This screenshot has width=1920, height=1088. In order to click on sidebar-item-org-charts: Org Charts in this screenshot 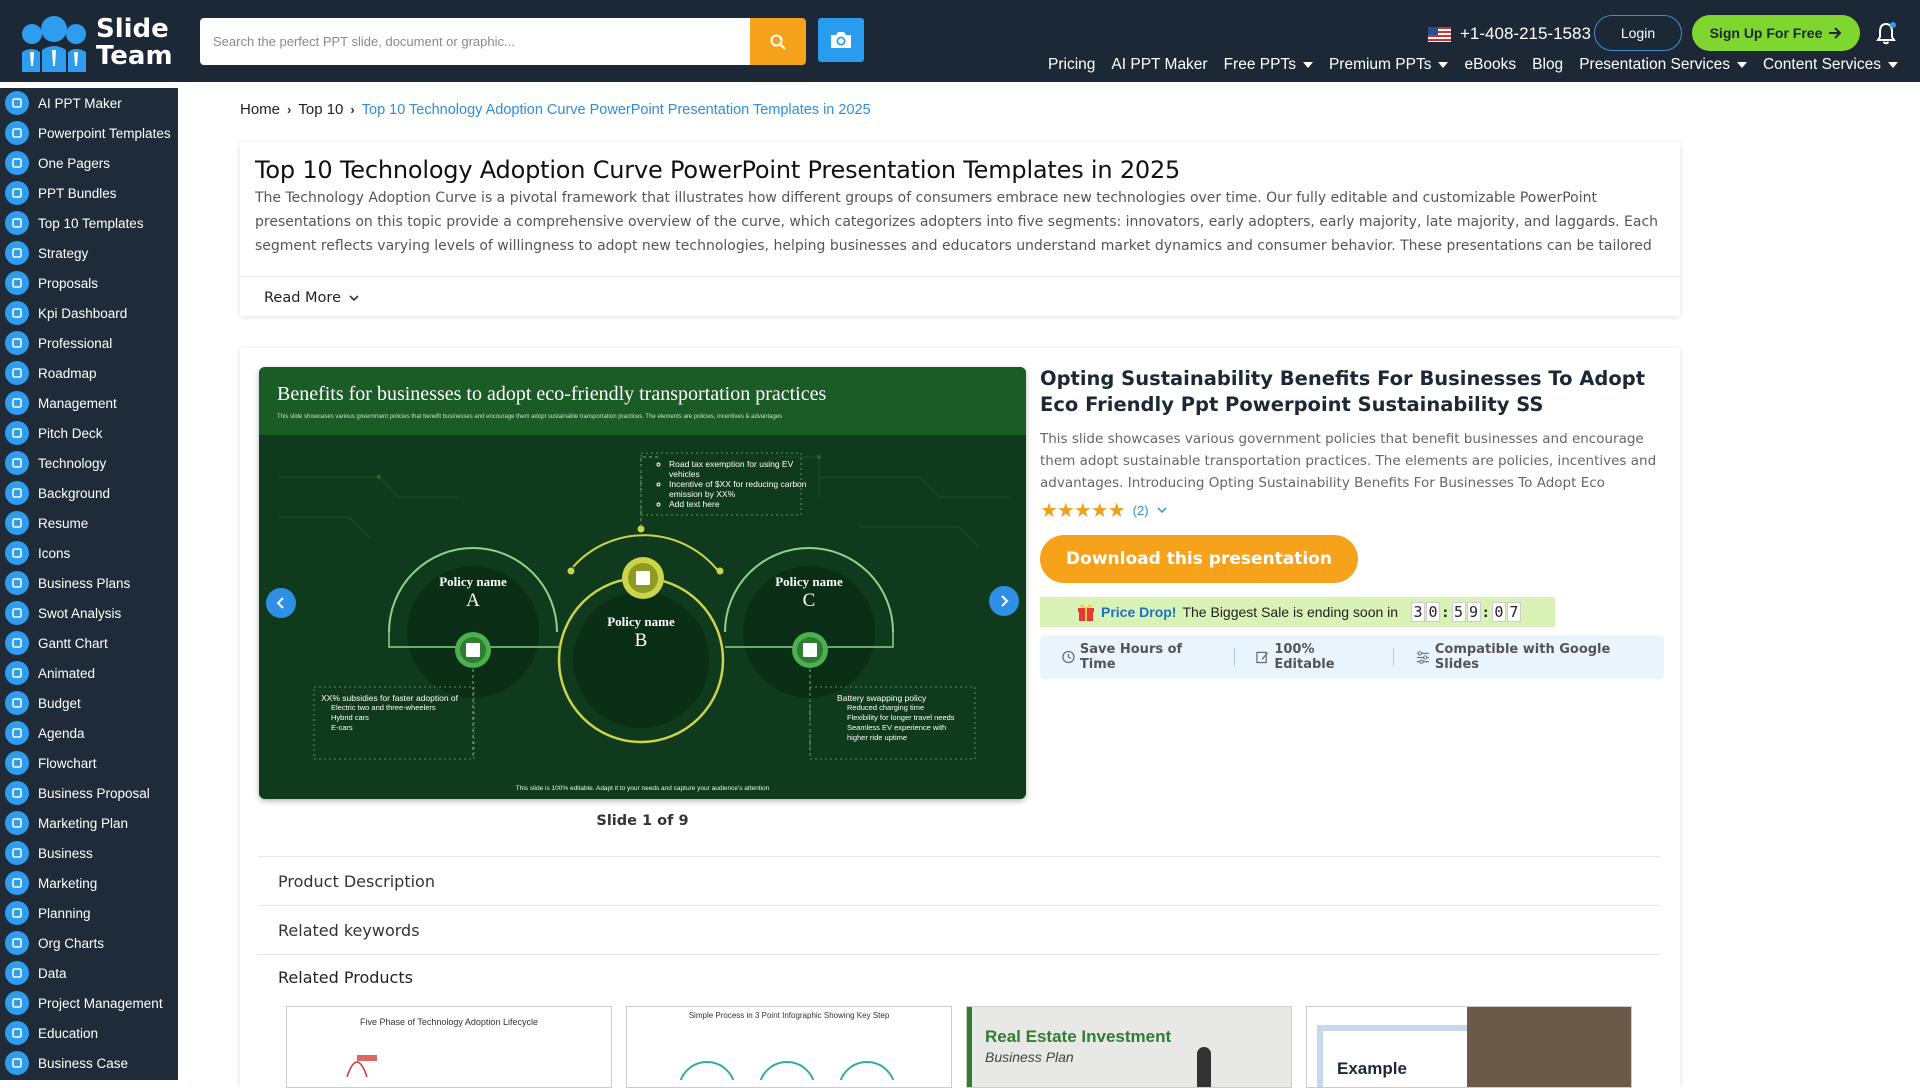, I will do `click(89, 943)`.